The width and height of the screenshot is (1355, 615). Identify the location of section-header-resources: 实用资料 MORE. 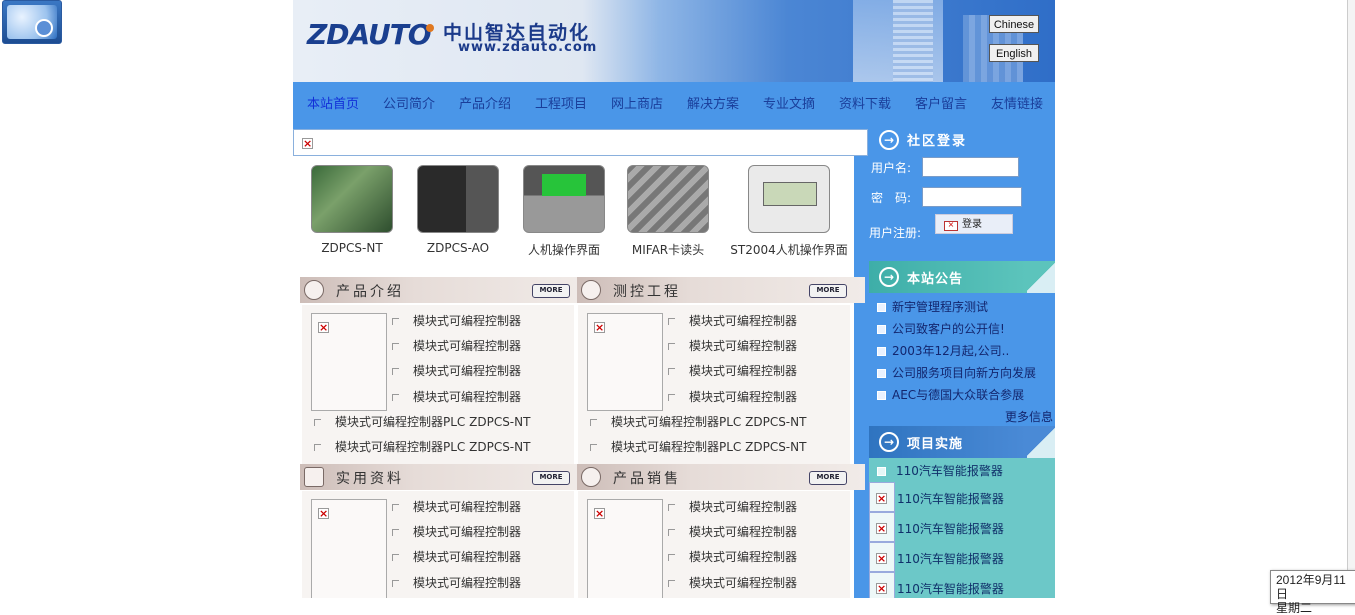
(444, 477).